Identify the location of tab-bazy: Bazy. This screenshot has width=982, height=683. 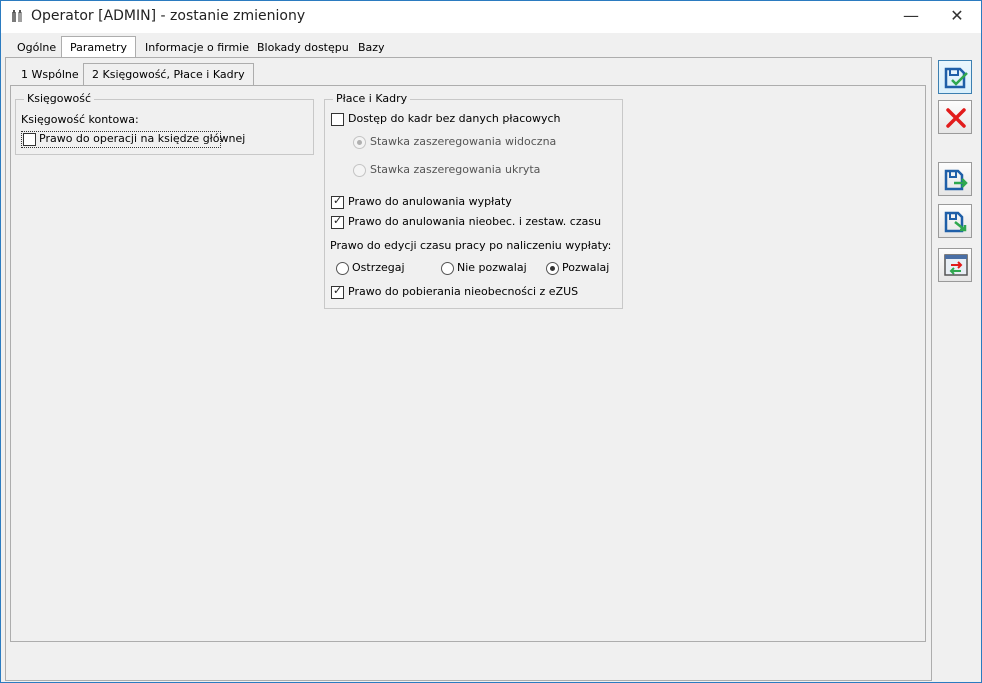
(371, 47).